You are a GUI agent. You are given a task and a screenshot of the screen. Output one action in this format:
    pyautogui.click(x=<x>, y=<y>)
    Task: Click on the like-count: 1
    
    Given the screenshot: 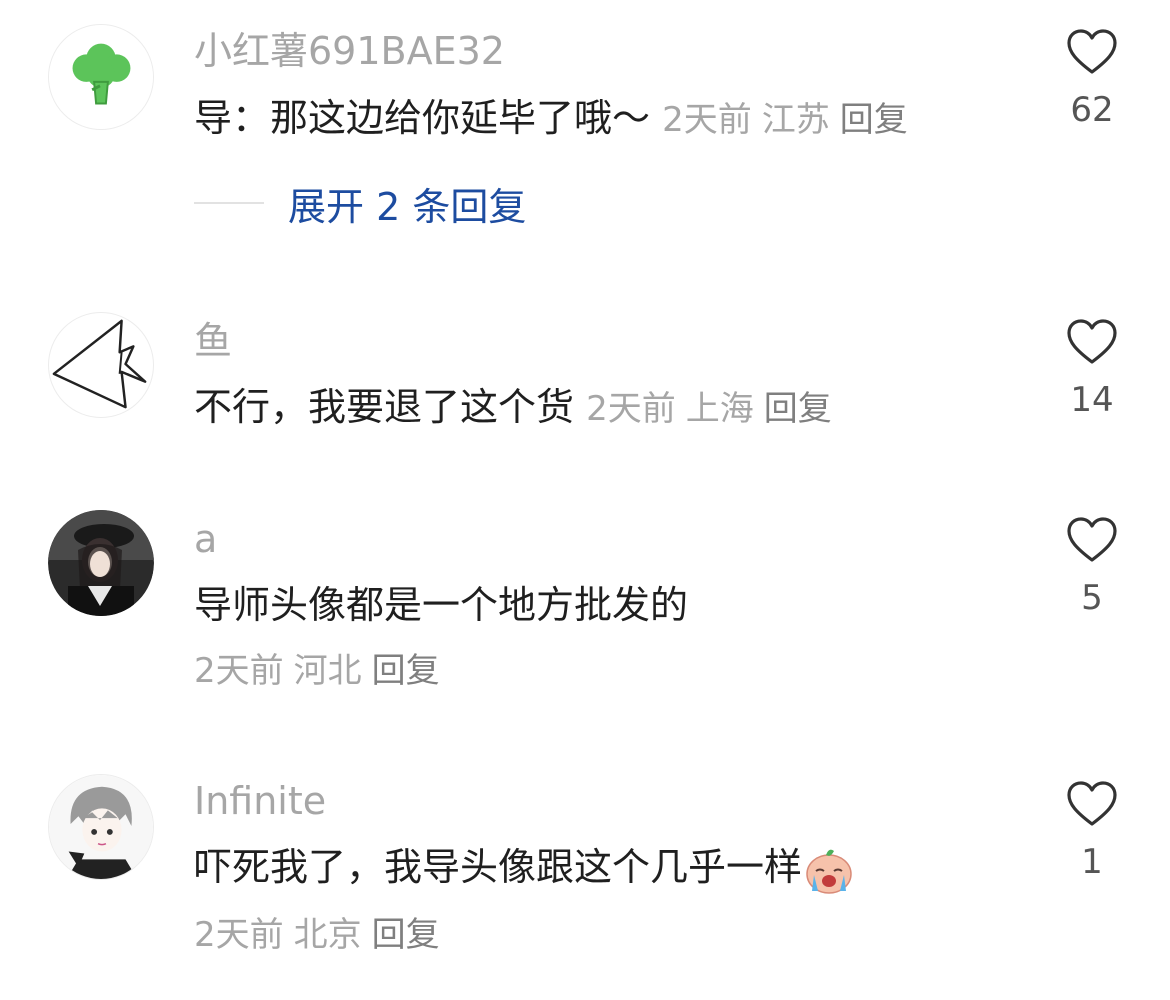 What is the action you would take?
    pyautogui.click(x=1092, y=862)
    